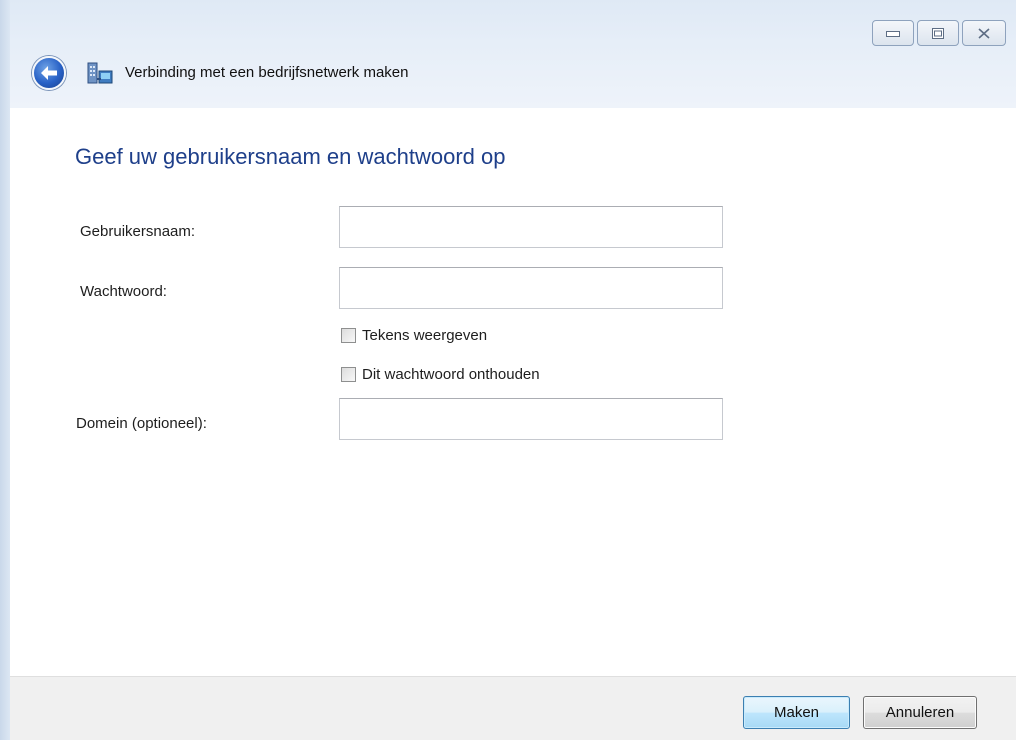  I want to click on domain-label: Domein (optioneel):, so click(141, 423).